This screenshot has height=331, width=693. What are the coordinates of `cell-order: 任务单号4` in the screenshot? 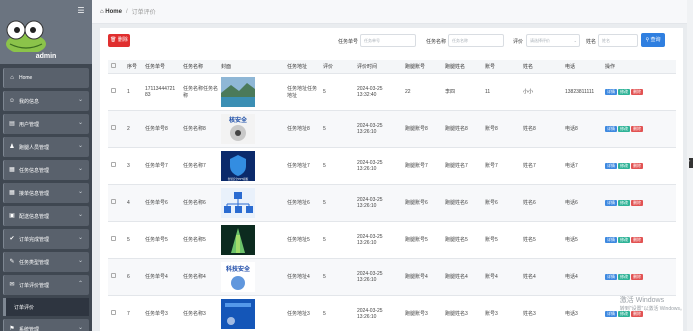 It's located at (161, 277).